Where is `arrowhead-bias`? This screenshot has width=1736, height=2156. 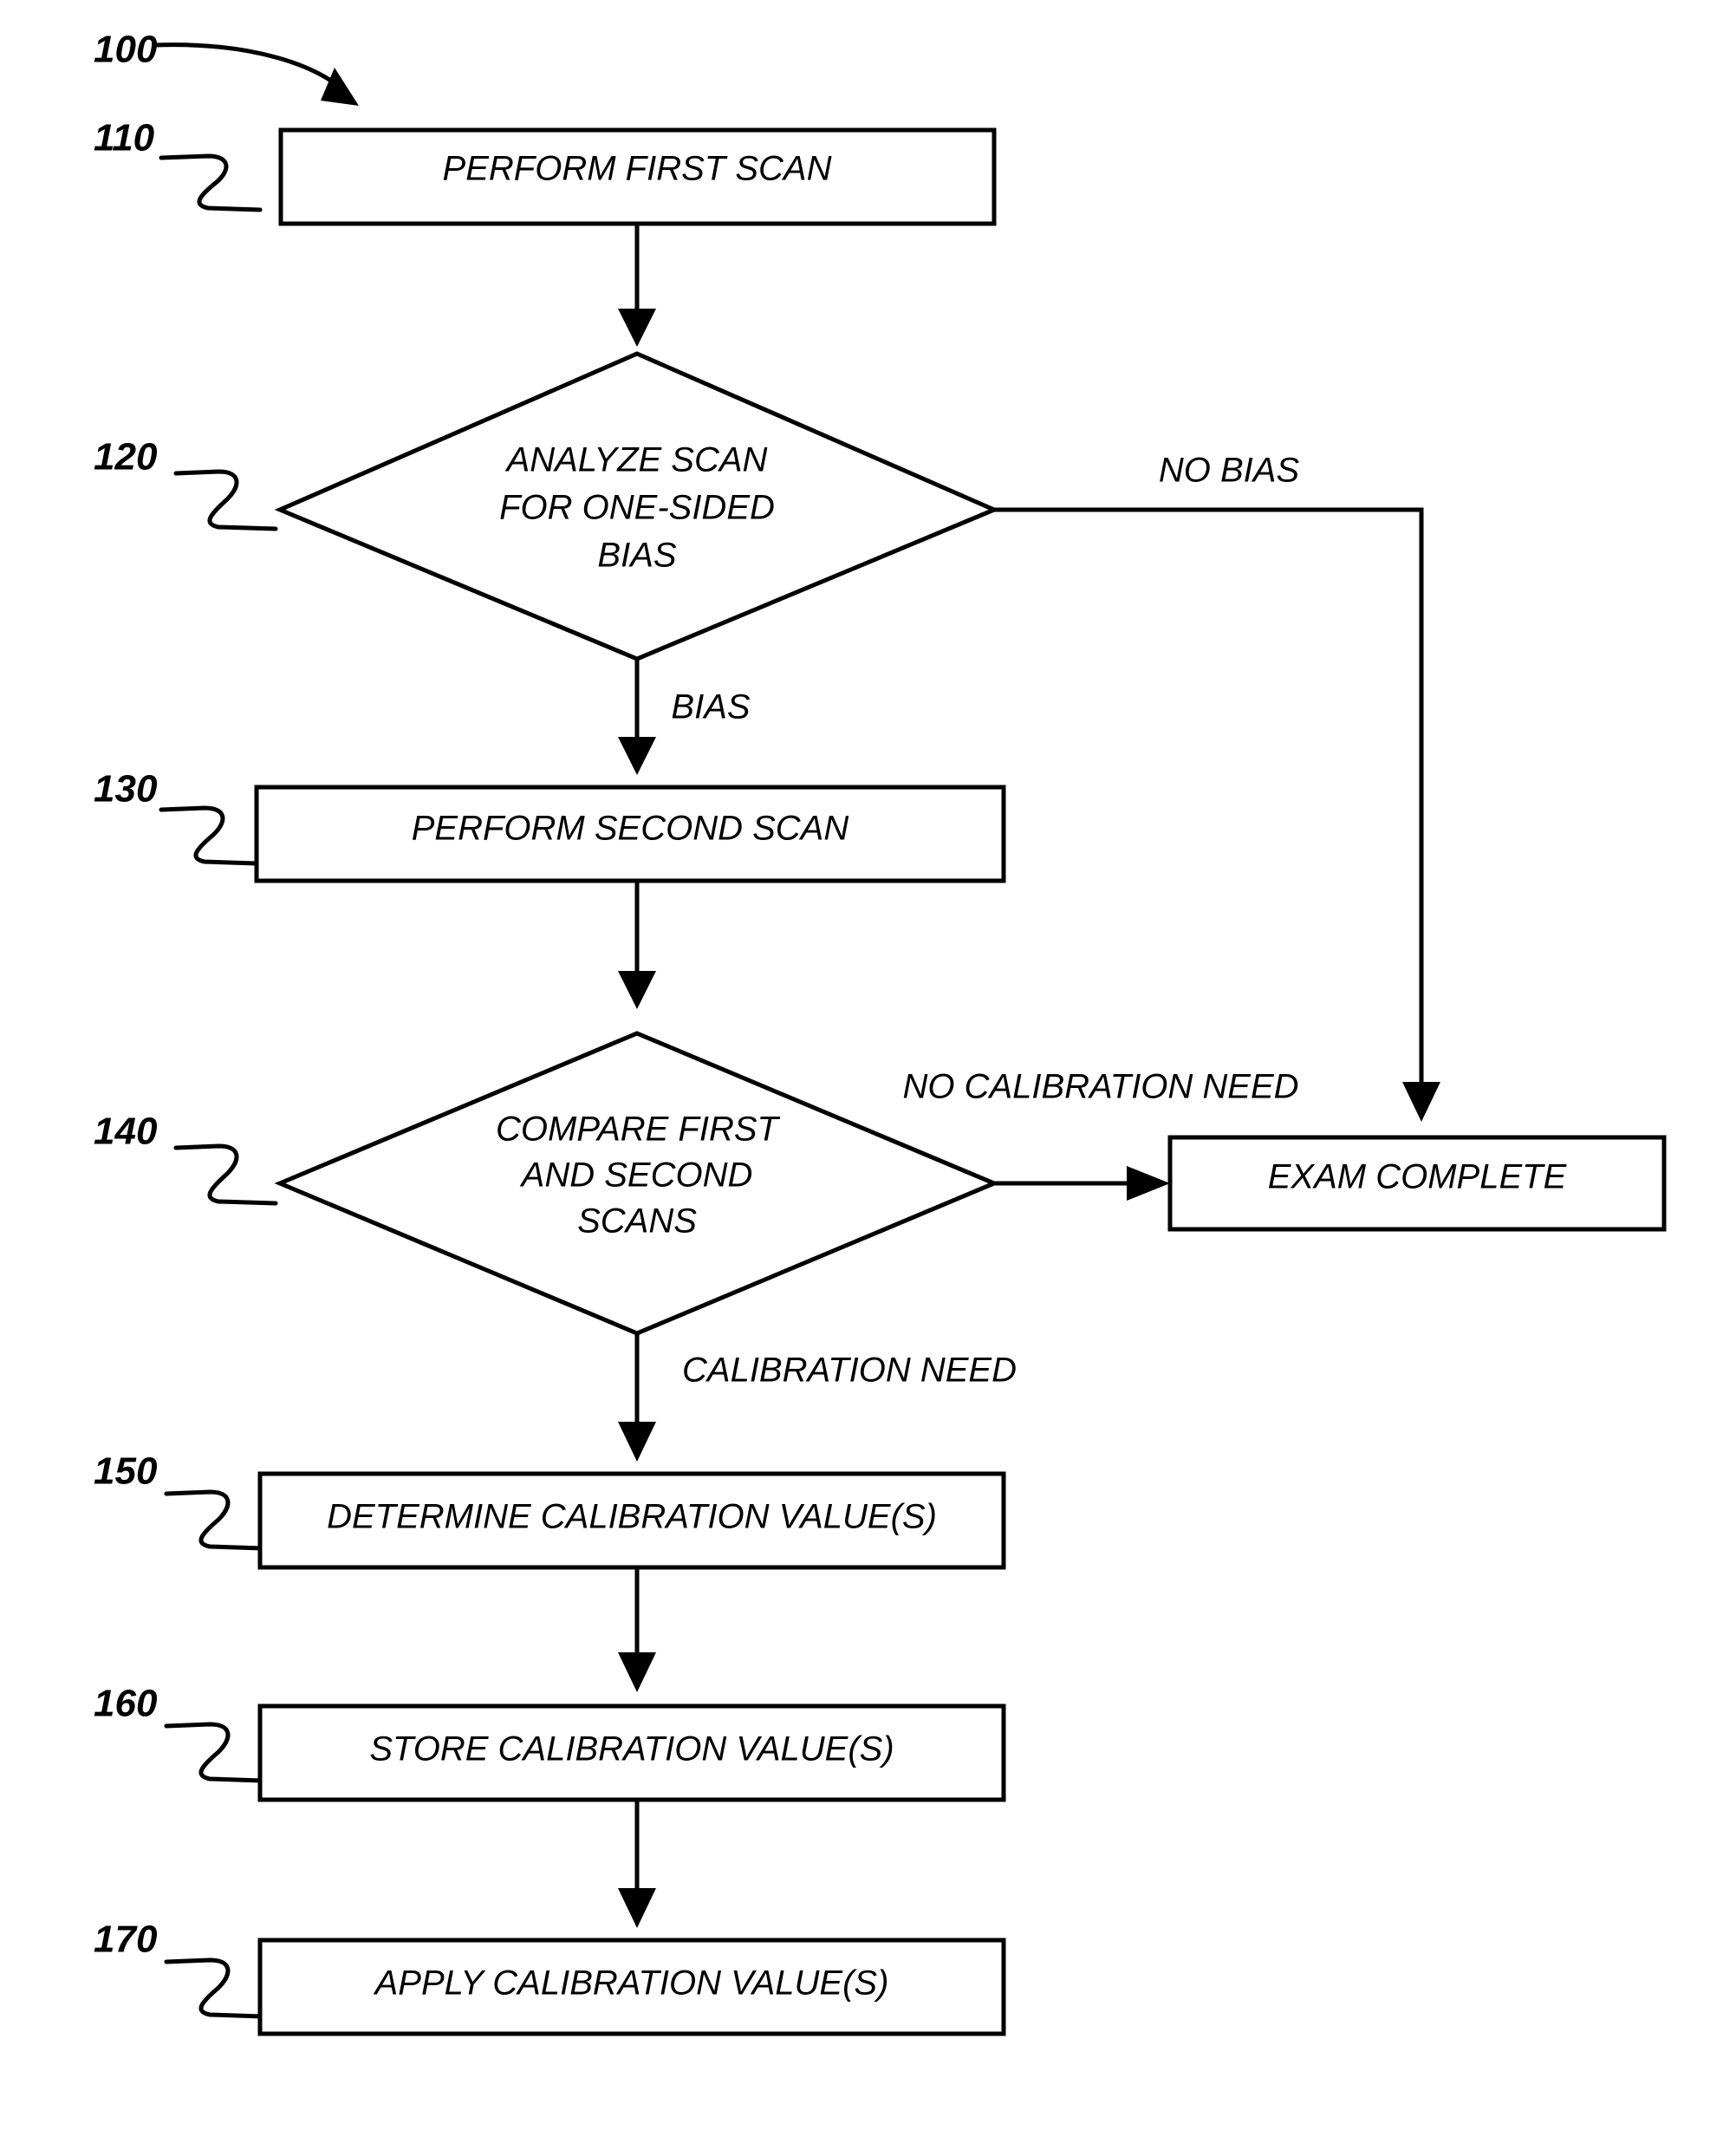
arrowhead-bias is located at coordinates (637, 756).